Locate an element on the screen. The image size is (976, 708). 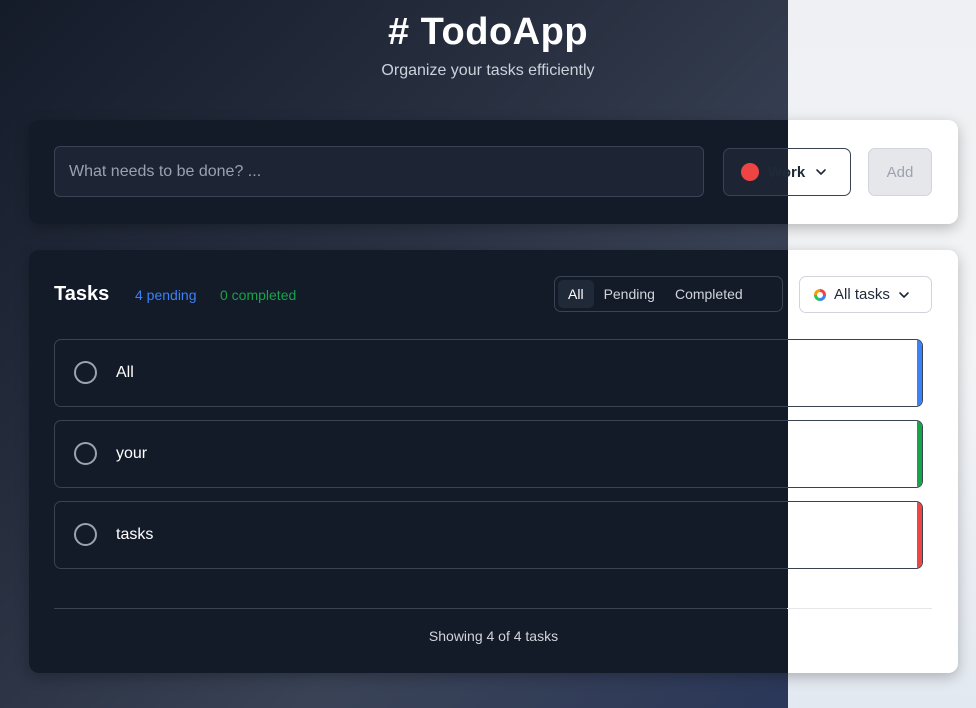
category-label: Work is located at coordinates (787, 172).